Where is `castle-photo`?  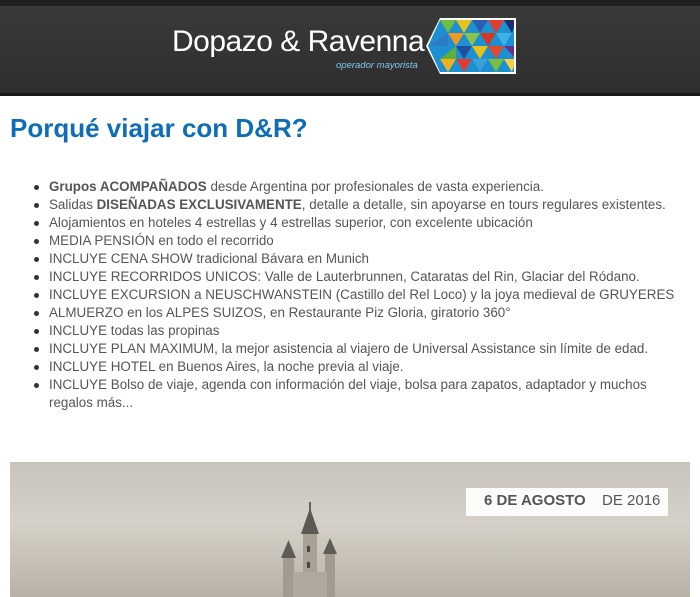
castle-photo is located at coordinates (309, 549).